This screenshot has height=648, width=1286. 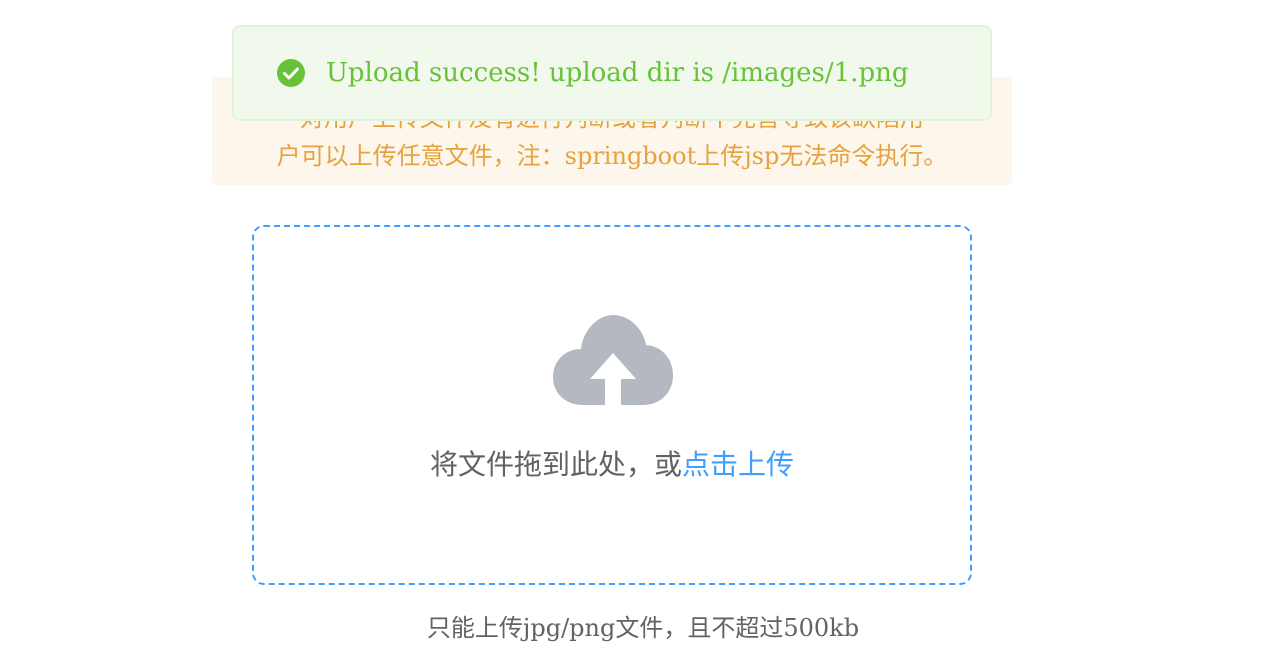 What do you see at coordinates (738, 464) in the screenshot?
I see `click-upload-link: 点击上传` at bounding box center [738, 464].